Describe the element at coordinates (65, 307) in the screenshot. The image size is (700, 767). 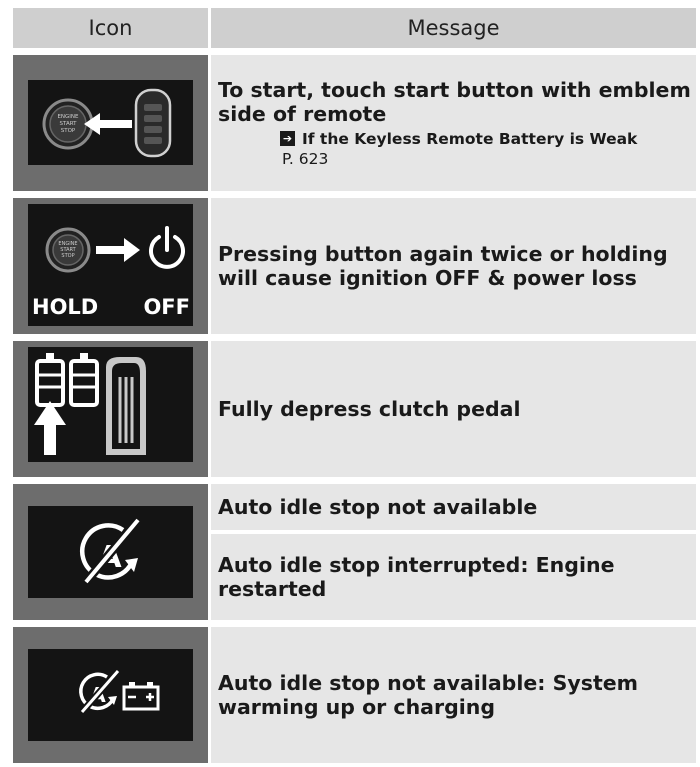
I see `hold-label: HOLD` at that location.